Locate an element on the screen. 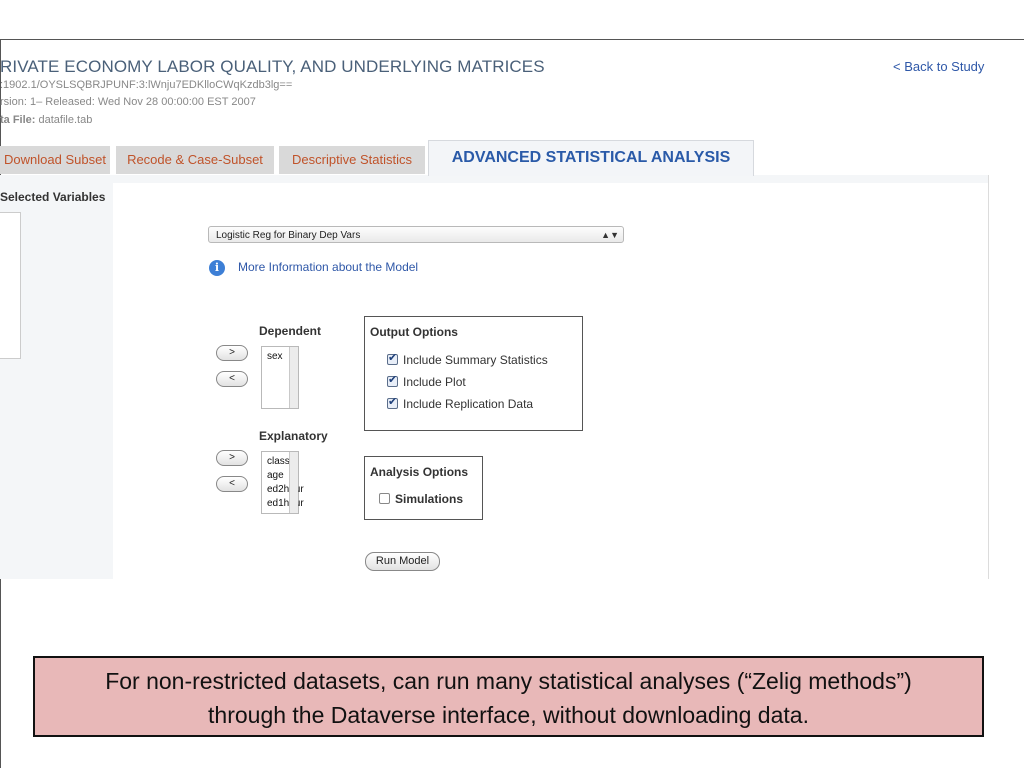  option-label: Include Summary Statistics is located at coordinates (475, 360).